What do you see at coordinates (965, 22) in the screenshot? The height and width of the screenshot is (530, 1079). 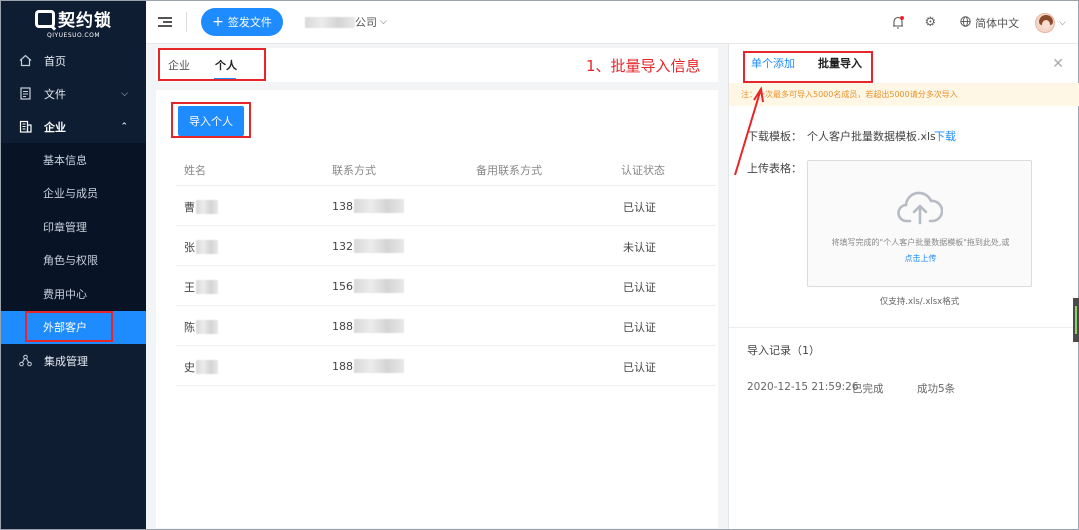 I see `globe-icon` at bounding box center [965, 22].